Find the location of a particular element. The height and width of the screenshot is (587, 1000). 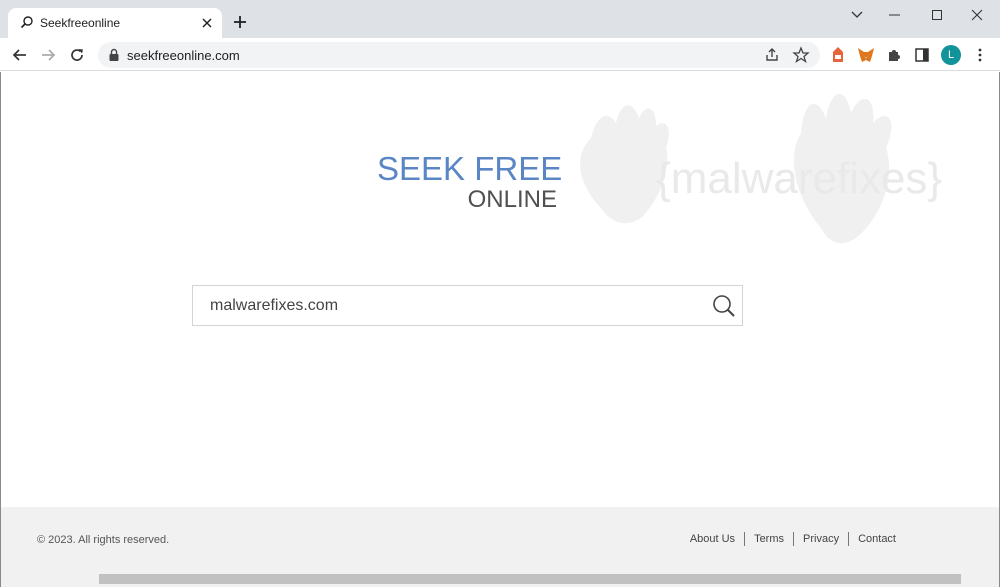

new-tab-icon is located at coordinates (240, 22).